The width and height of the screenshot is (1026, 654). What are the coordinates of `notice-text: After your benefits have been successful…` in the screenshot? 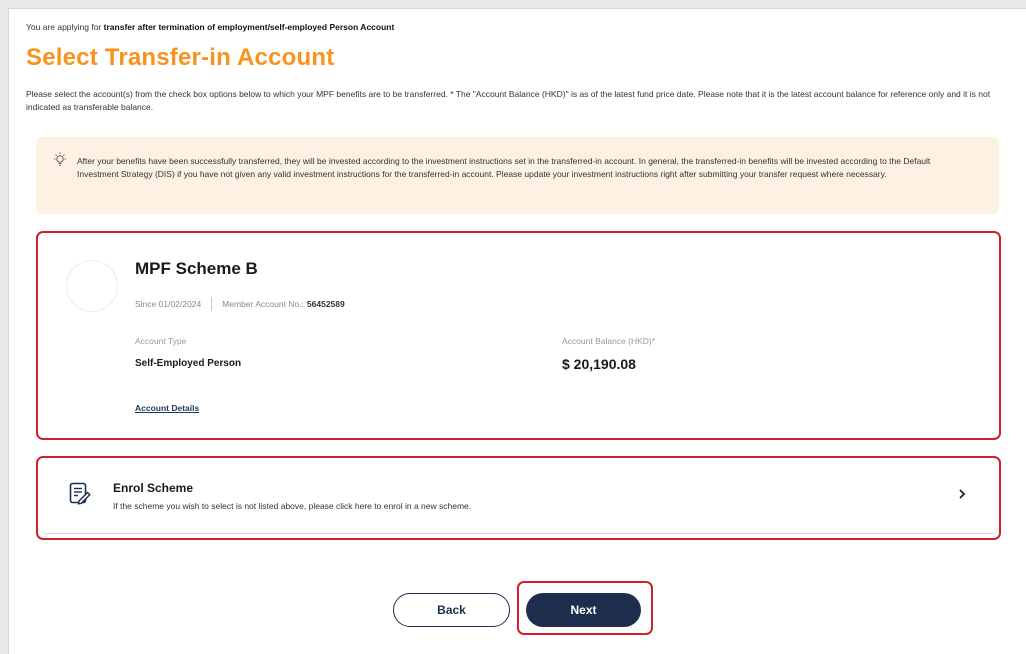 It's located at (504, 167).